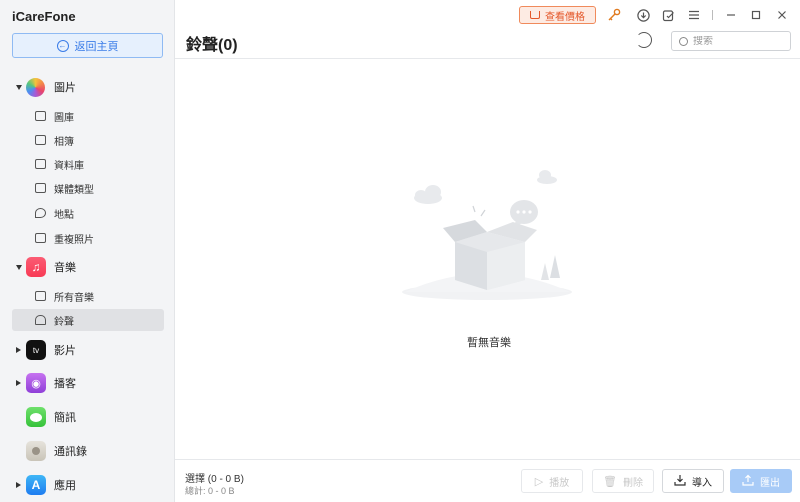  I want to click on sidebar-category-photos: 圖片, so click(87, 87).